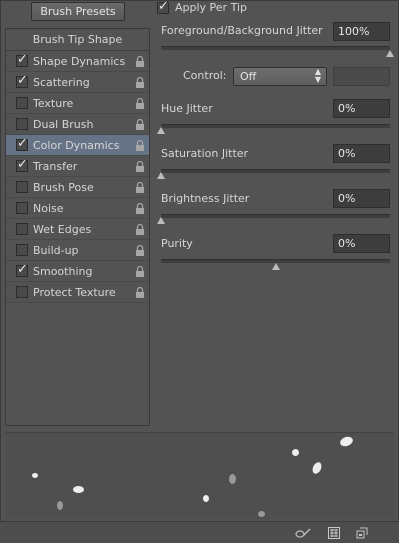 This screenshot has height=543, width=399. I want to click on create-new-brush-icon, so click(362, 533).